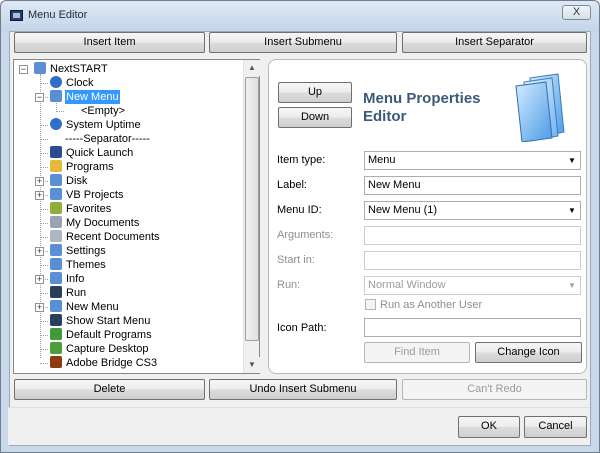  What do you see at coordinates (77, 181) in the screenshot?
I see `tree-item-label: Disk` at bounding box center [77, 181].